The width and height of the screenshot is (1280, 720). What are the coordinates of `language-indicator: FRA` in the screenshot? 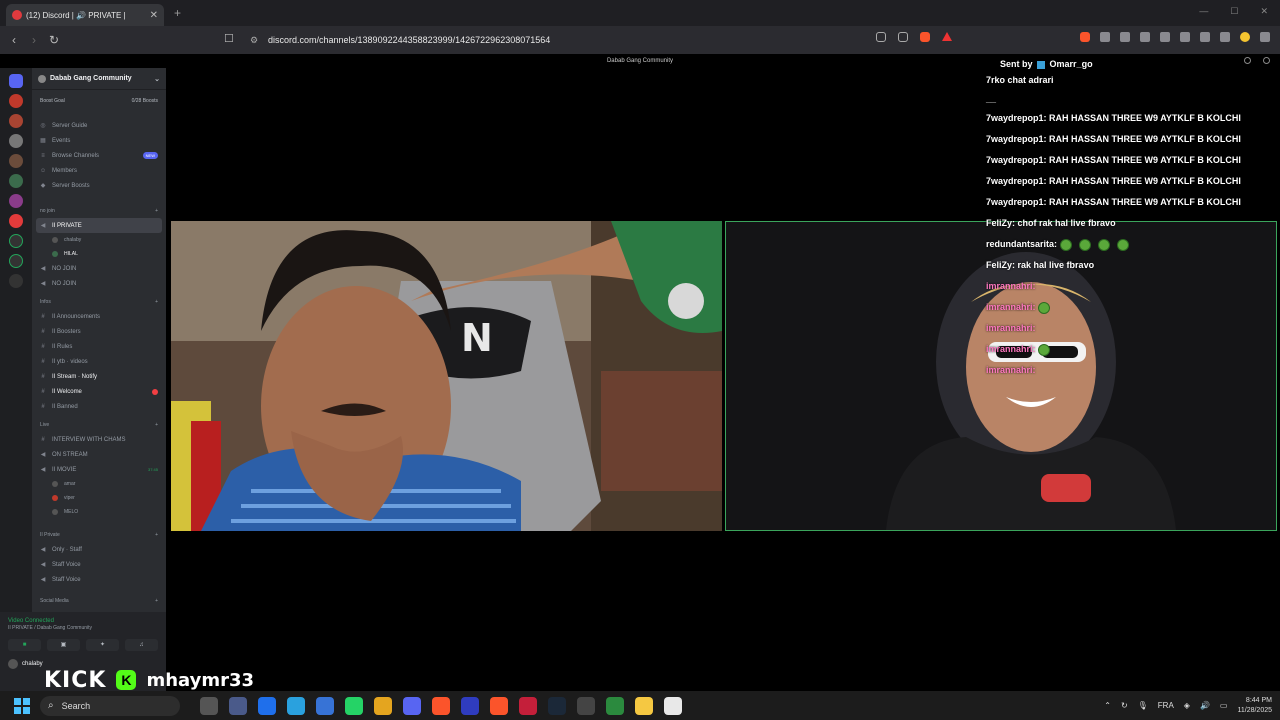 It's located at (1166, 705).